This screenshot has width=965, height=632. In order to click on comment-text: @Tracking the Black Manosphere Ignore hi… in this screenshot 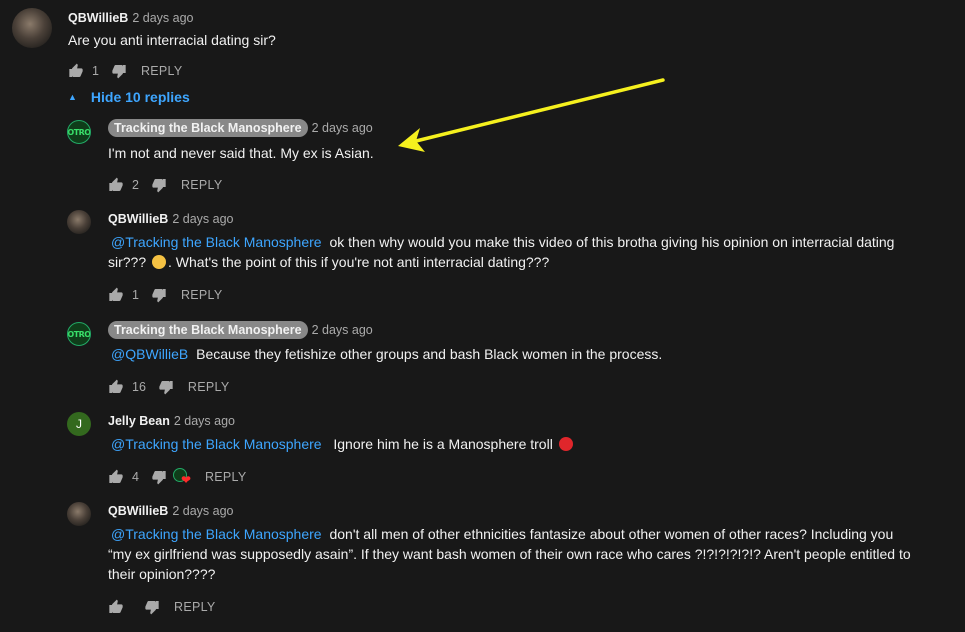, I will do `click(341, 444)`.